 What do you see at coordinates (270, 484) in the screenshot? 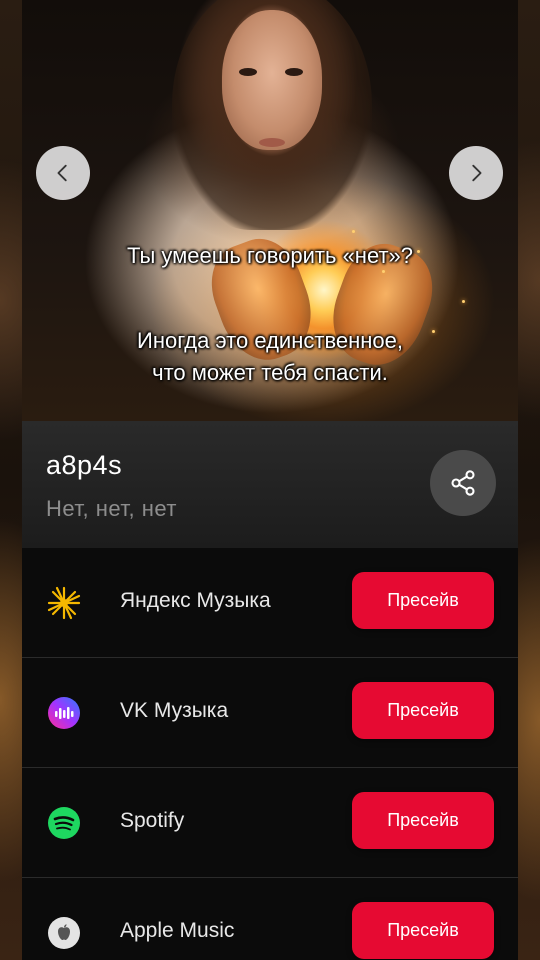
I see `release-info: a8p4s Нет, нет, нет` at bounding box center [270, 484].